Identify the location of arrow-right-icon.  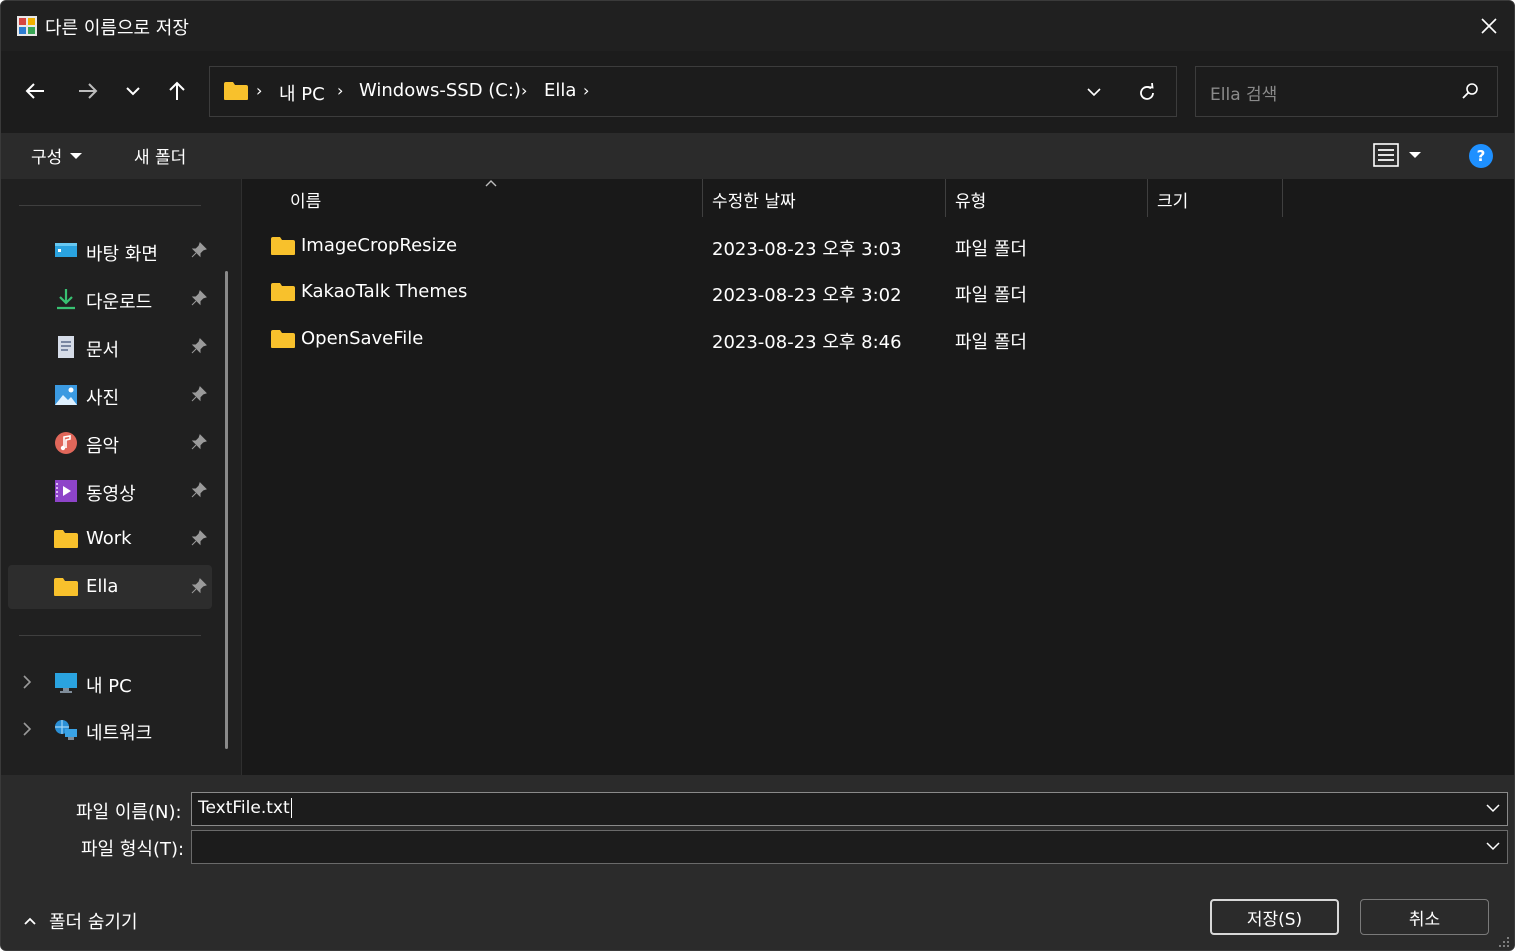
(88, 91).